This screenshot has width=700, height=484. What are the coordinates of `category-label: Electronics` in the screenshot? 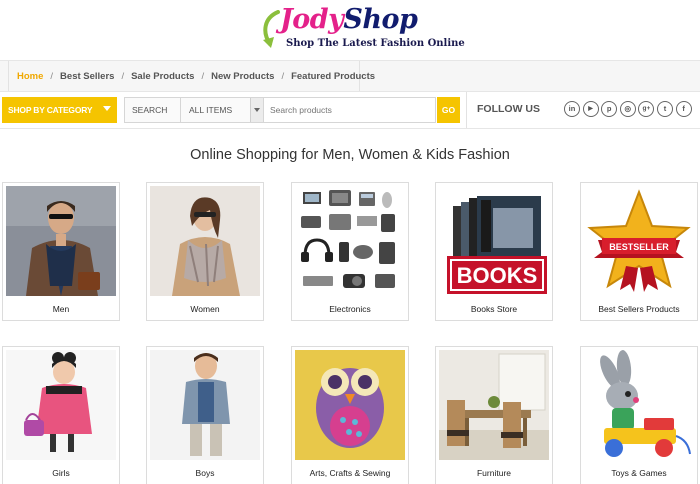 It's located at (350, 309).